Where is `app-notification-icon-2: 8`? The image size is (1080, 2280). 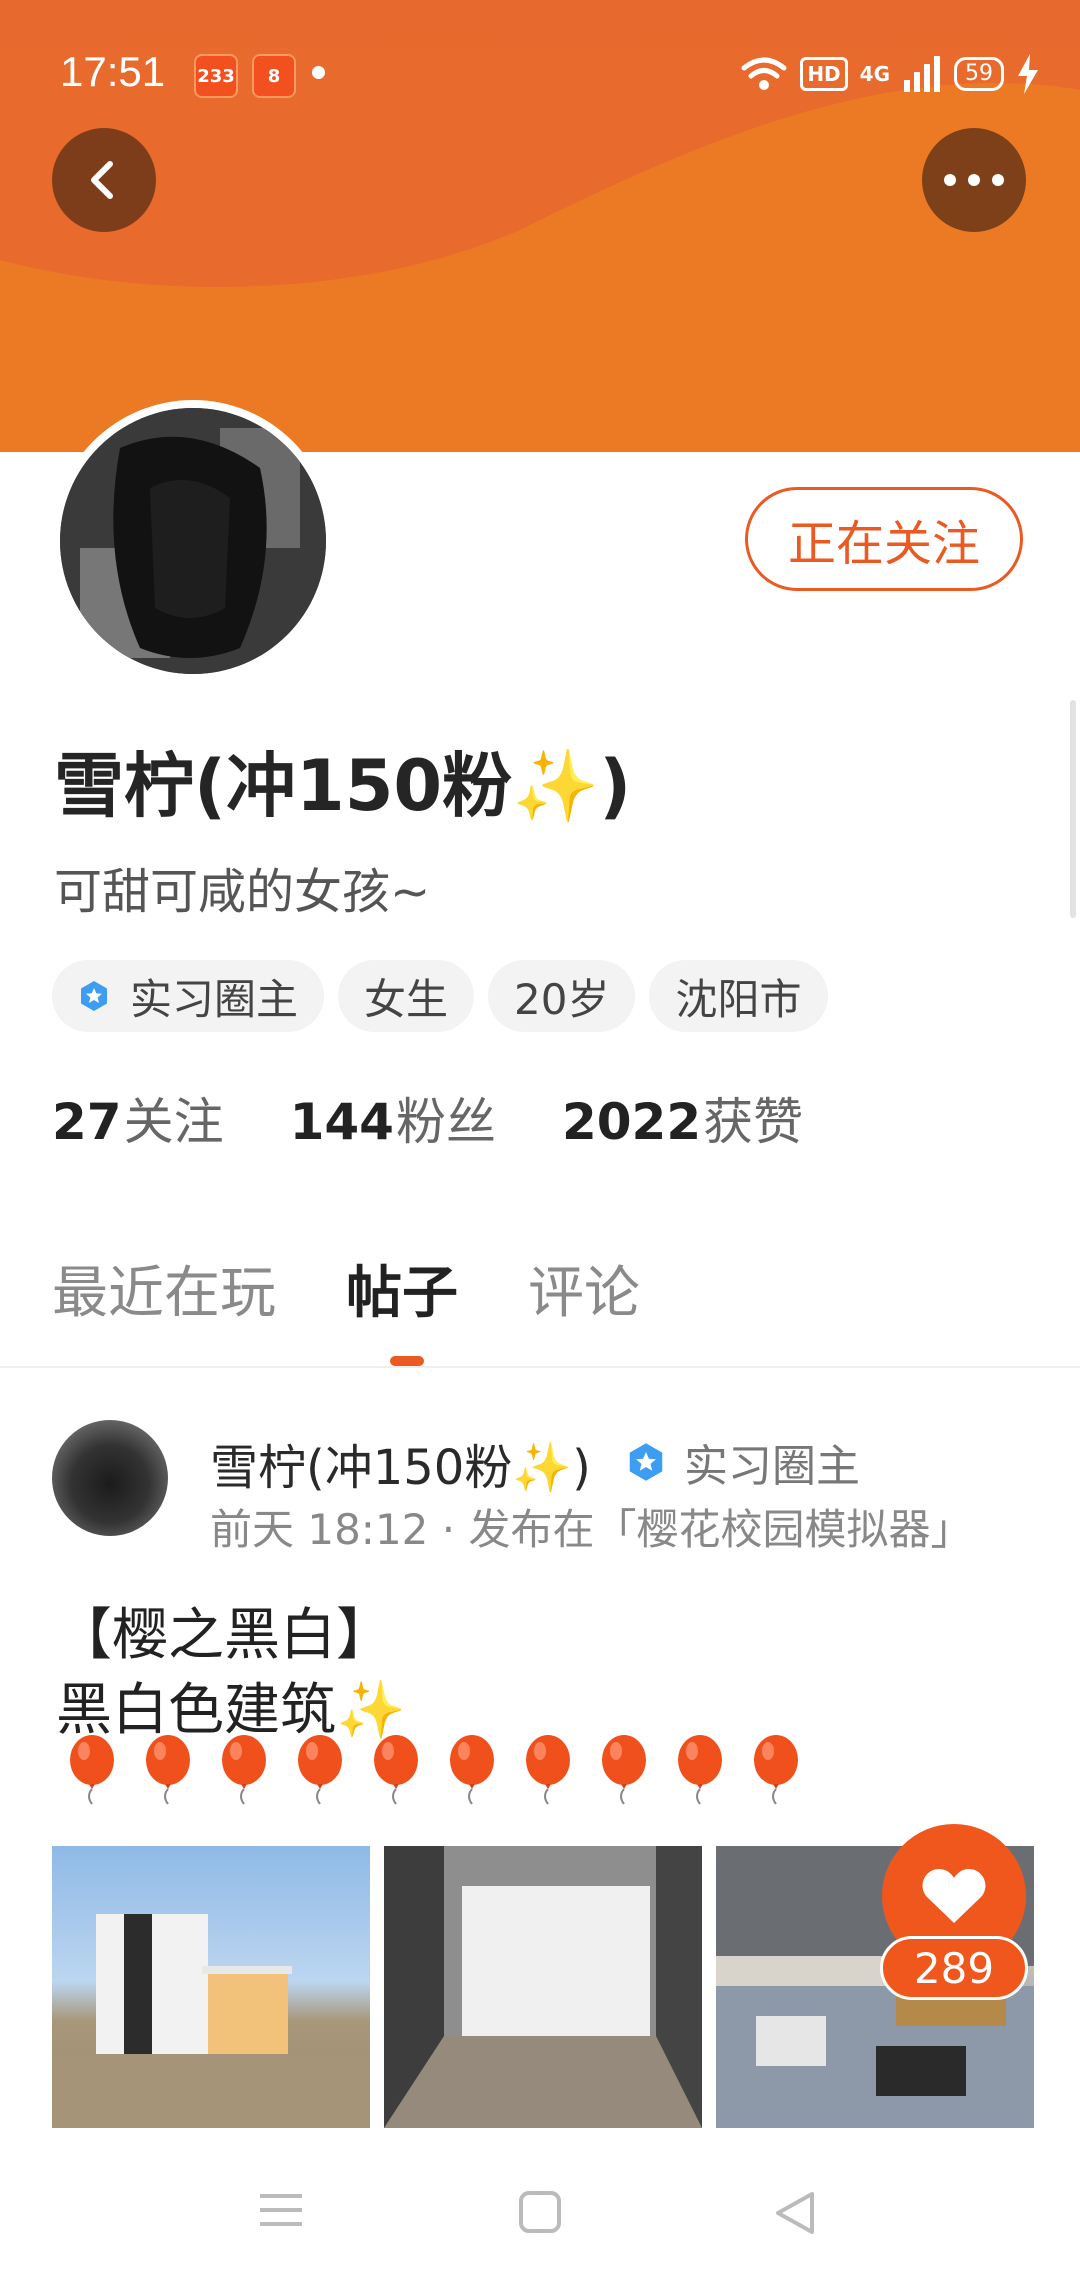 app-notification-icon-2: 8 is located at coordinates (274, 76).